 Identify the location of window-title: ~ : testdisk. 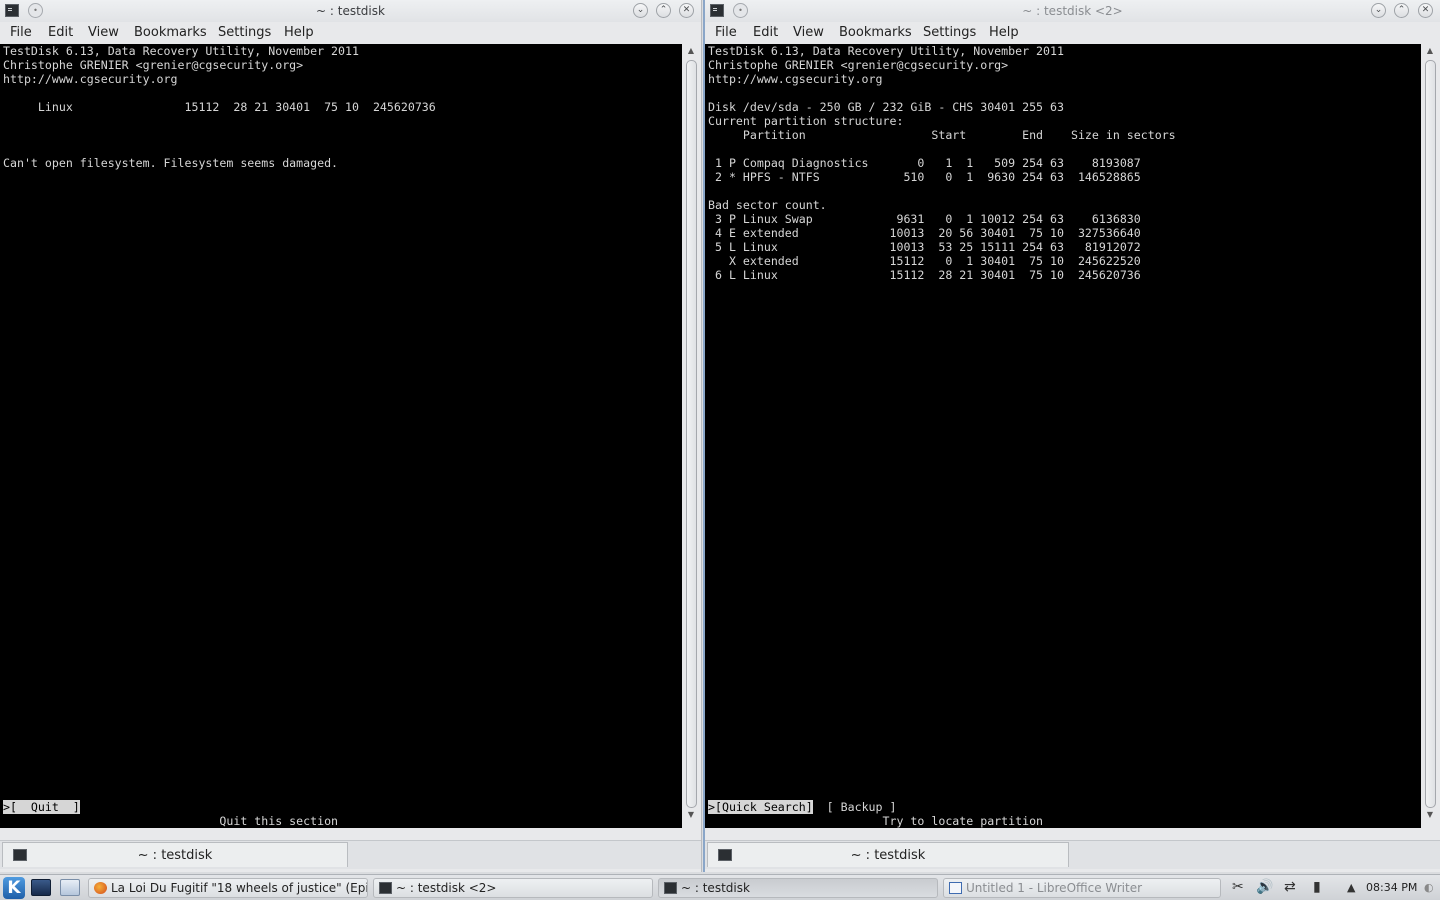
(350, 11).